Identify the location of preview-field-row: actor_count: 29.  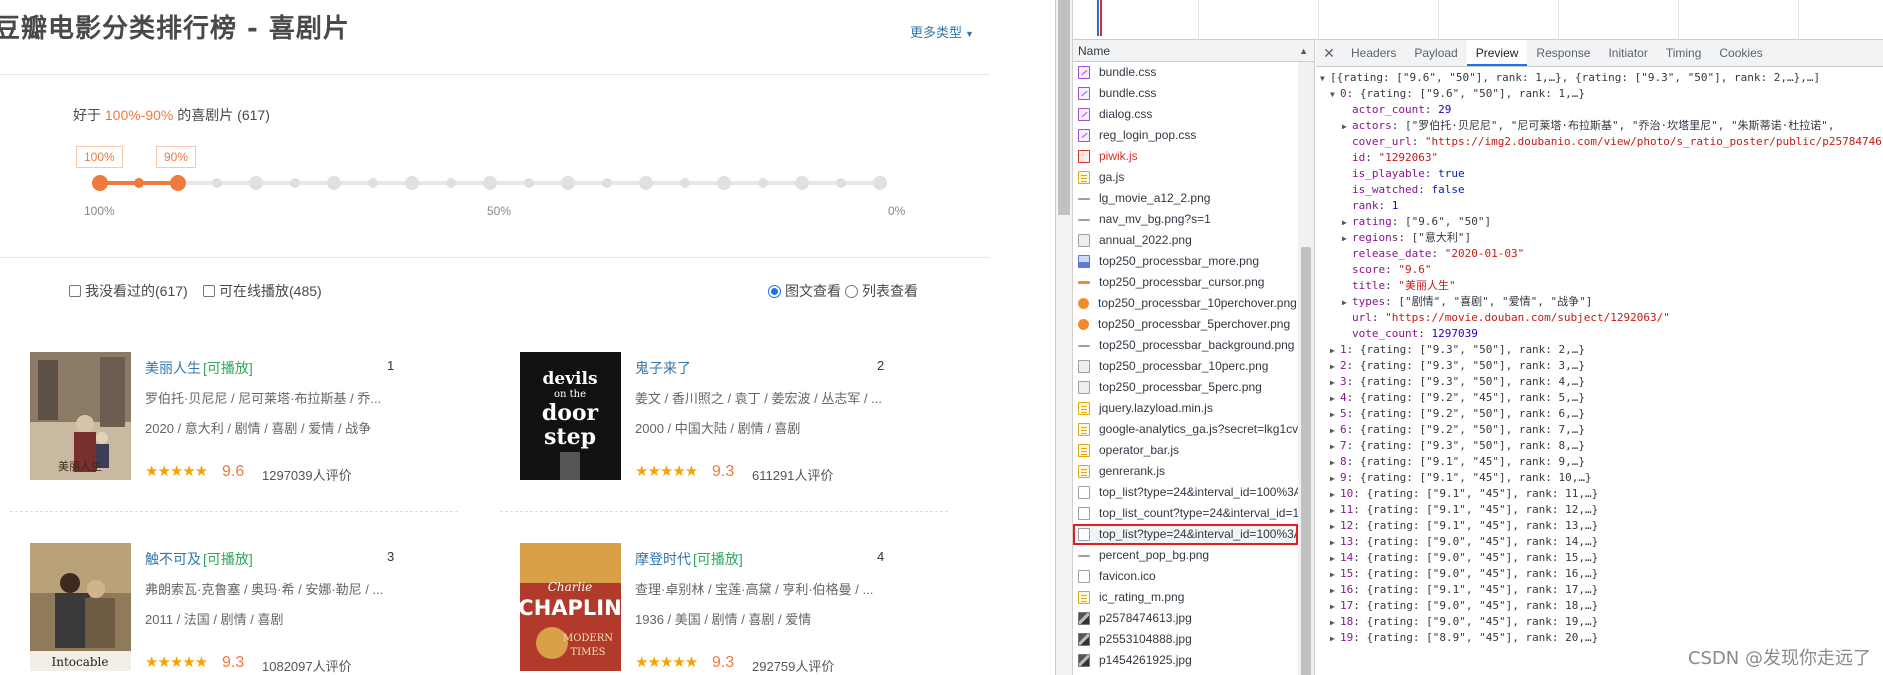
(1599, 110).